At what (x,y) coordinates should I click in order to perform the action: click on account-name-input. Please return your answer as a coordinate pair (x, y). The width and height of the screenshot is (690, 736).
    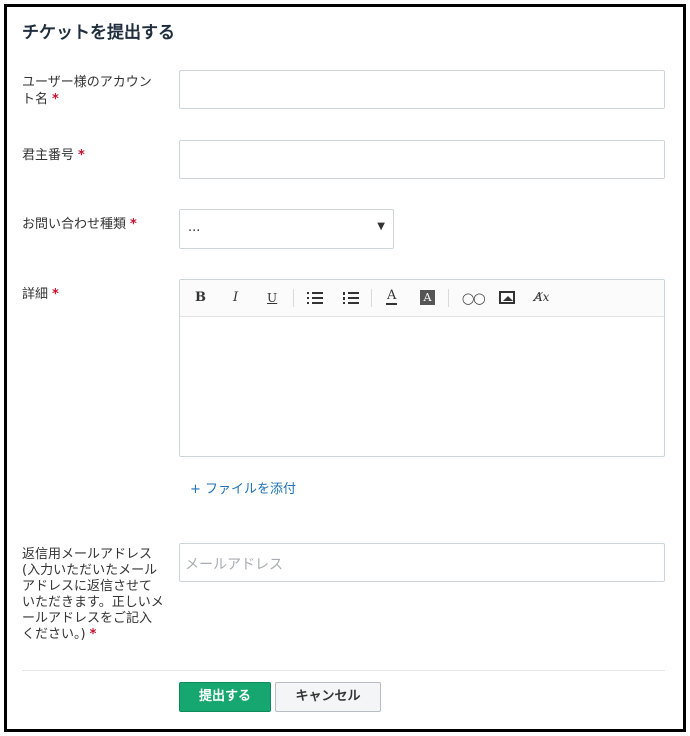
    Looking at the image, I should click on (422, 89).